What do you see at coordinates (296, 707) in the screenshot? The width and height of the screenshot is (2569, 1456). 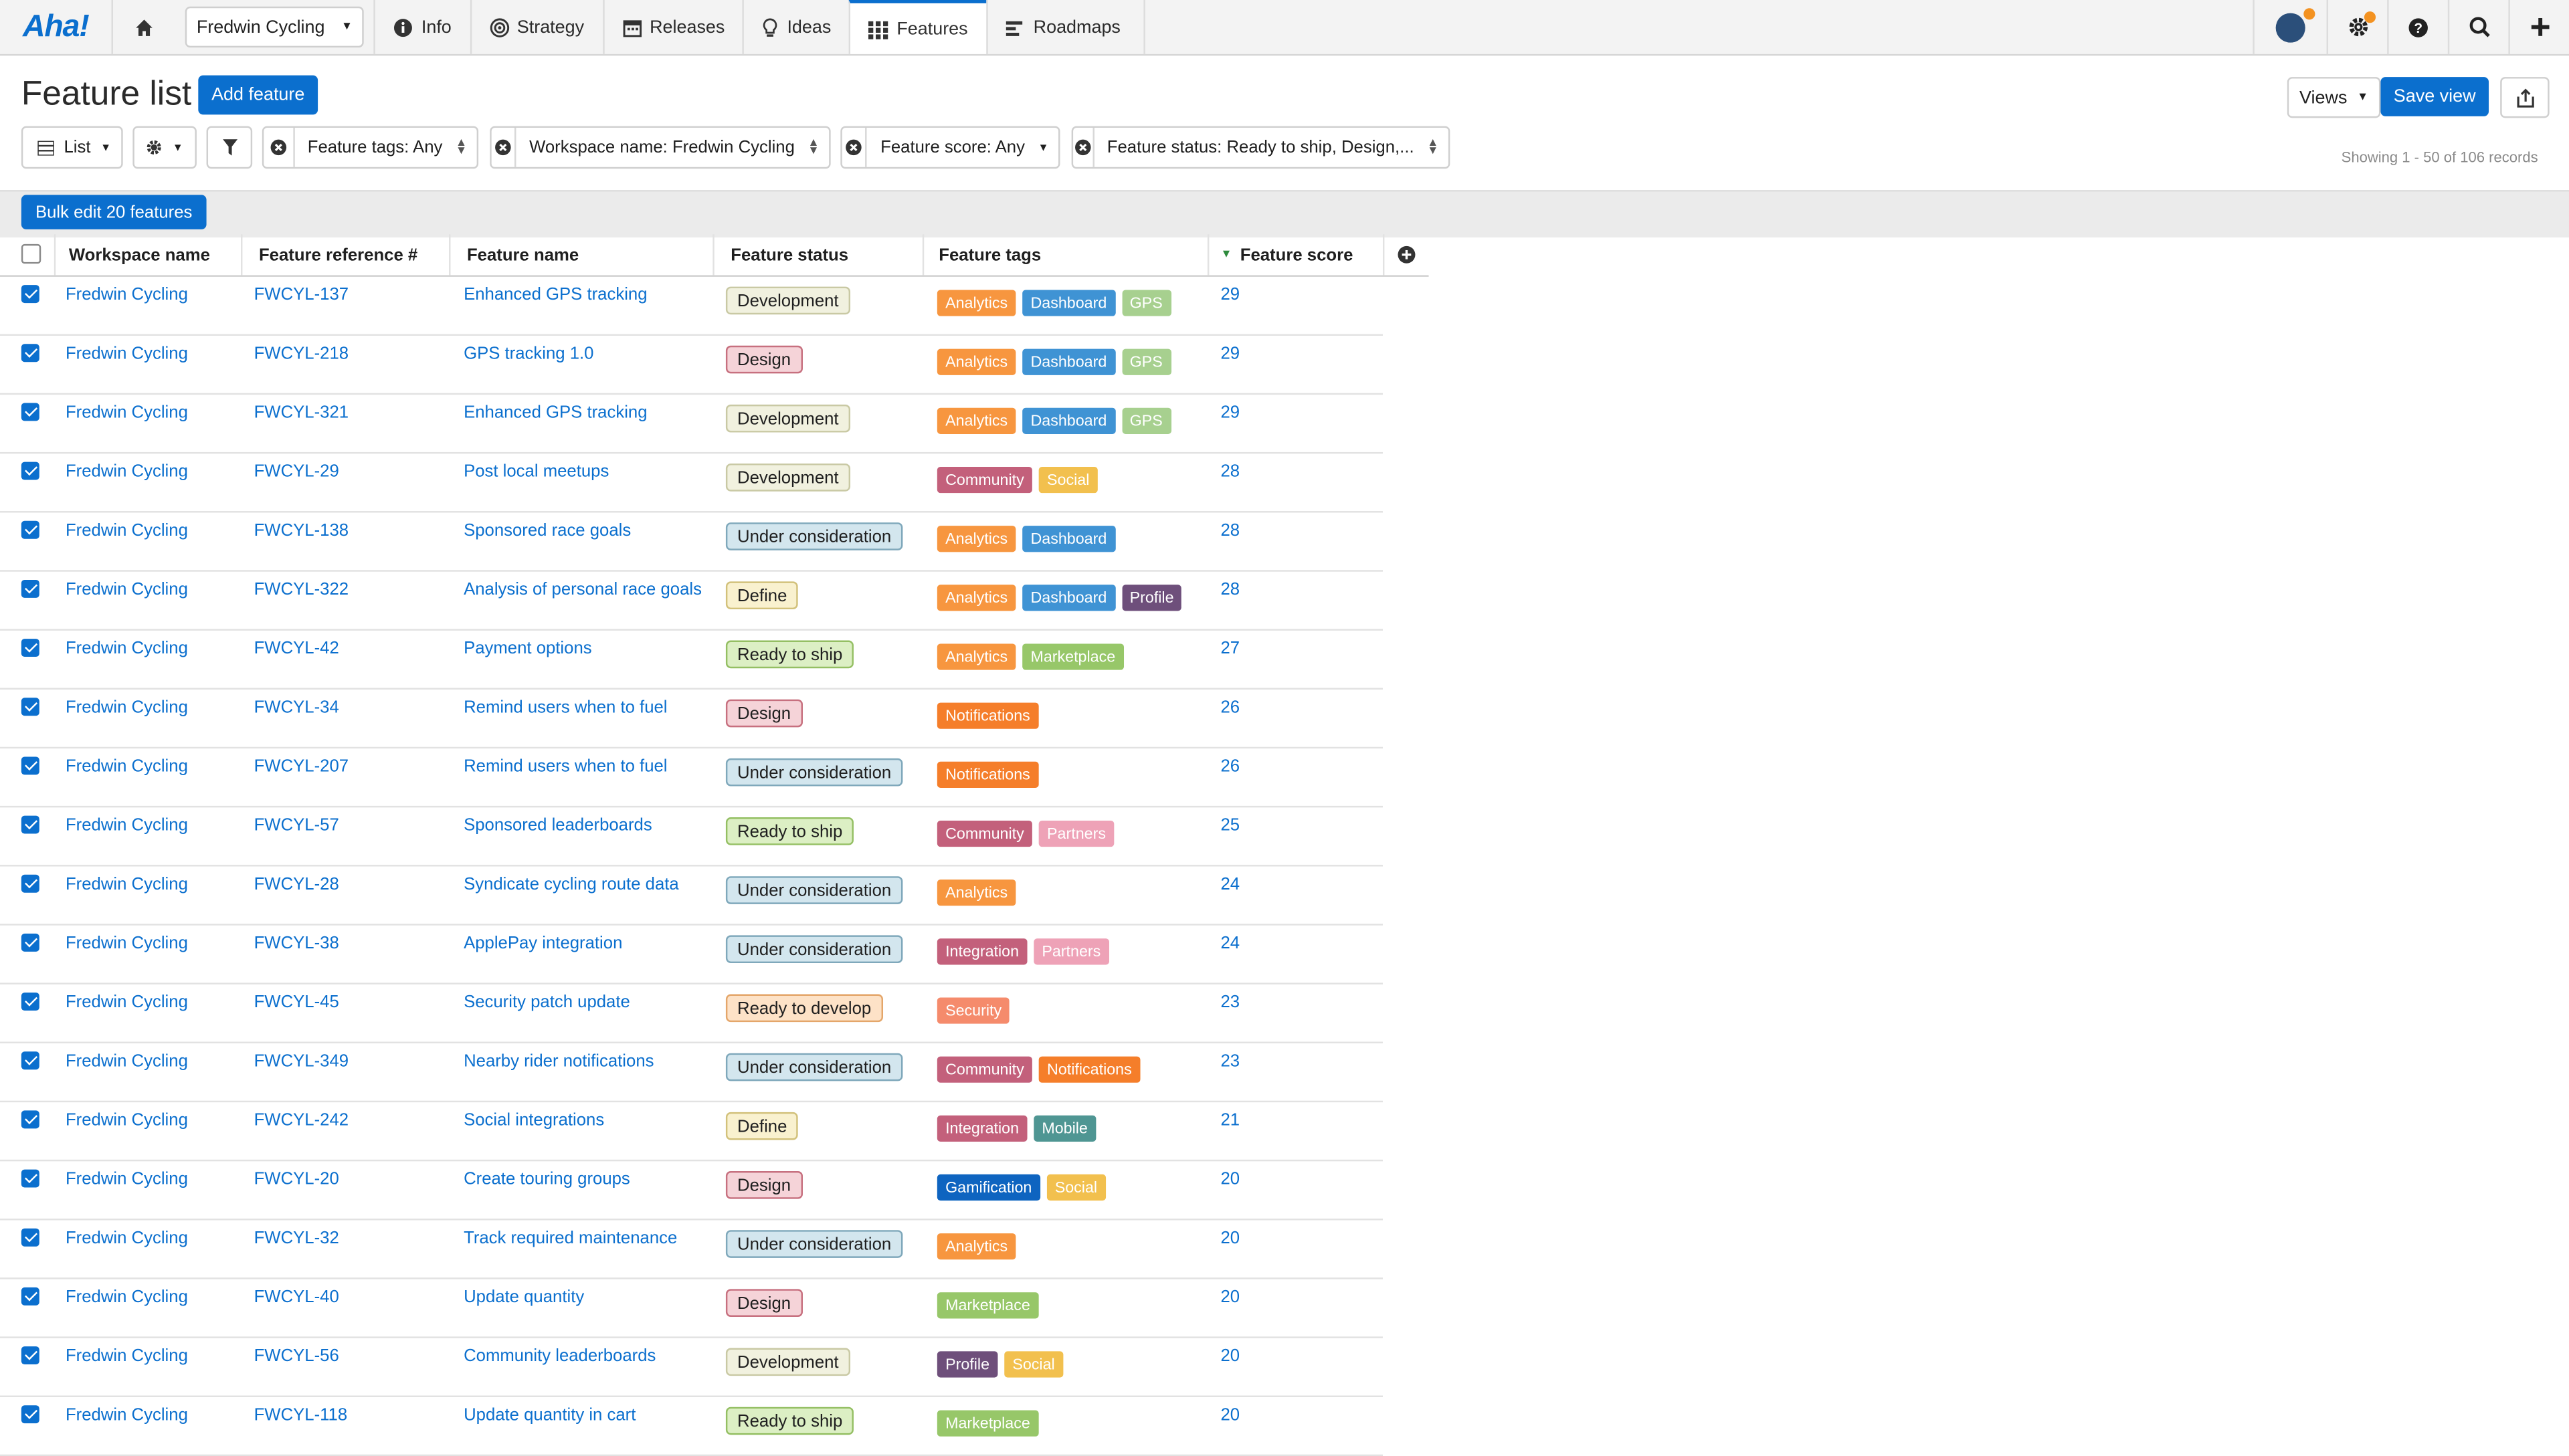 I see `feature-reference-link: FWCYL-34` at bounding box center [296, 707].